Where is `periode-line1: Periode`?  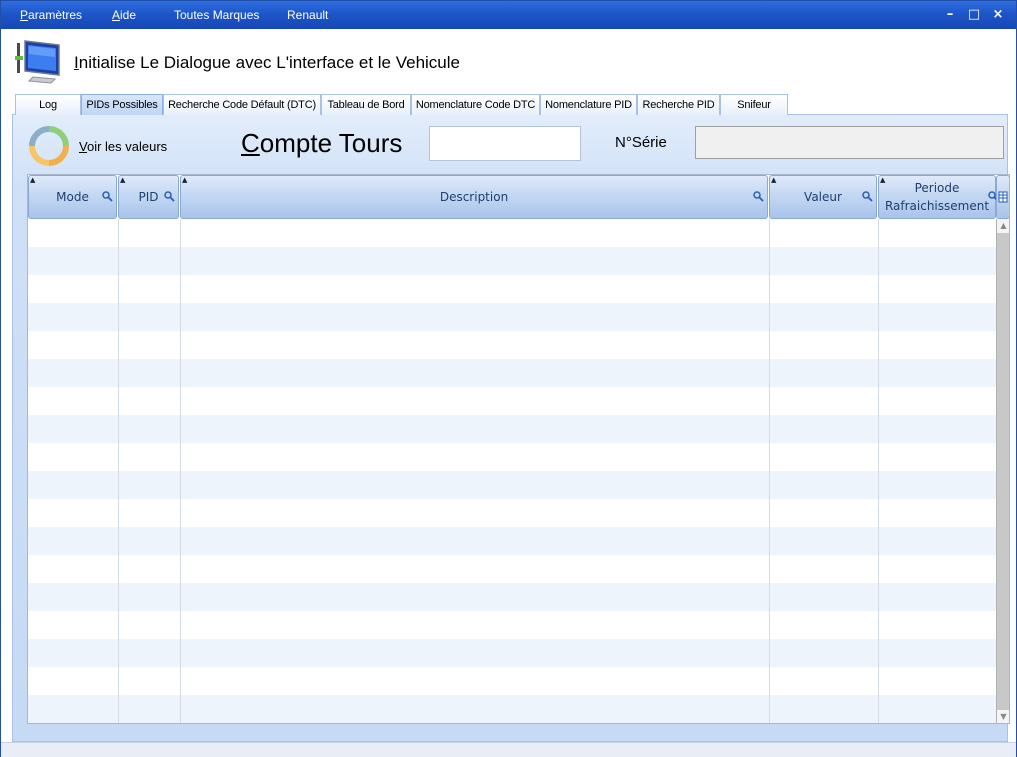
periode-line1: Periode is located at coordinates (937, 188).